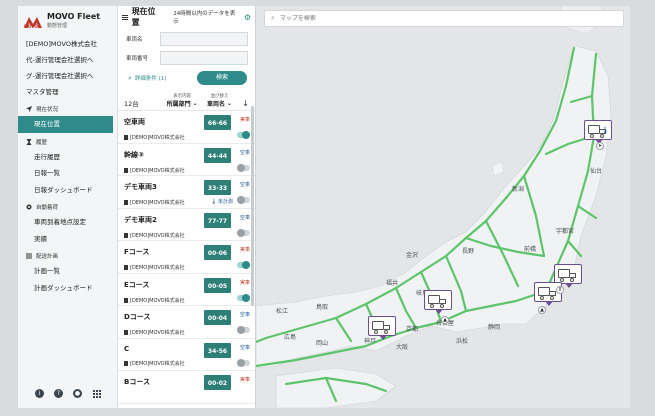 This screenshot has width=655, height=416. I want to click on direction-pin-icon: ➤, so click(600, 146).